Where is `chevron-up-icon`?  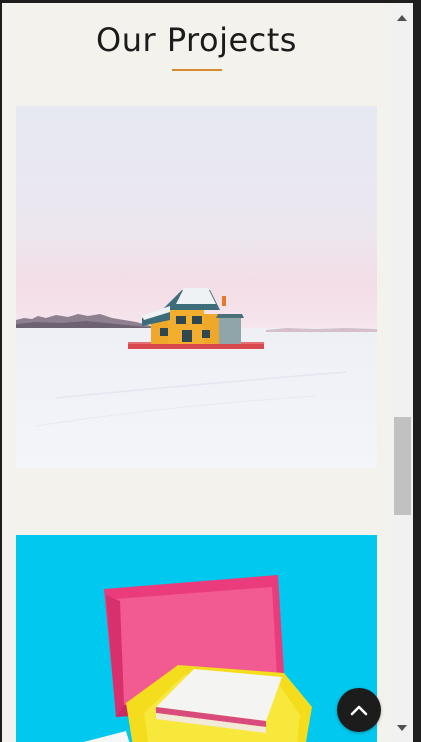 chevron-up-icon is located at coordinates (359, 710).